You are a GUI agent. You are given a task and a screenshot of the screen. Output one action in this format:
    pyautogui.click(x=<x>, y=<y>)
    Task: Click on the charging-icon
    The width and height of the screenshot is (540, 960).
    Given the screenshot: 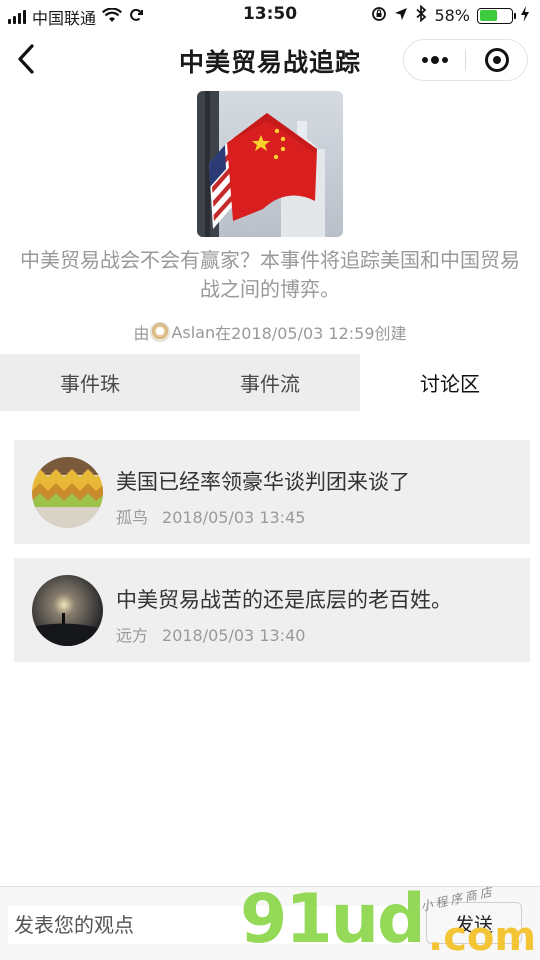 What is the action you would take?
    pyautogui.click(x=525, y=15)
    